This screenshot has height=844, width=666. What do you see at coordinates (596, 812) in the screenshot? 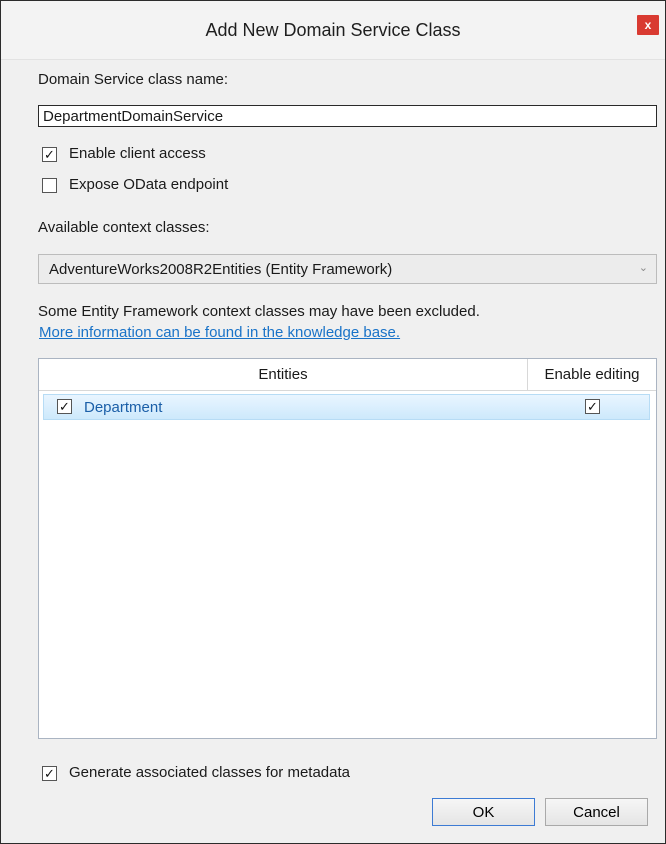
I see `cancel-button: Cancel` at bounding box center [596, 812].